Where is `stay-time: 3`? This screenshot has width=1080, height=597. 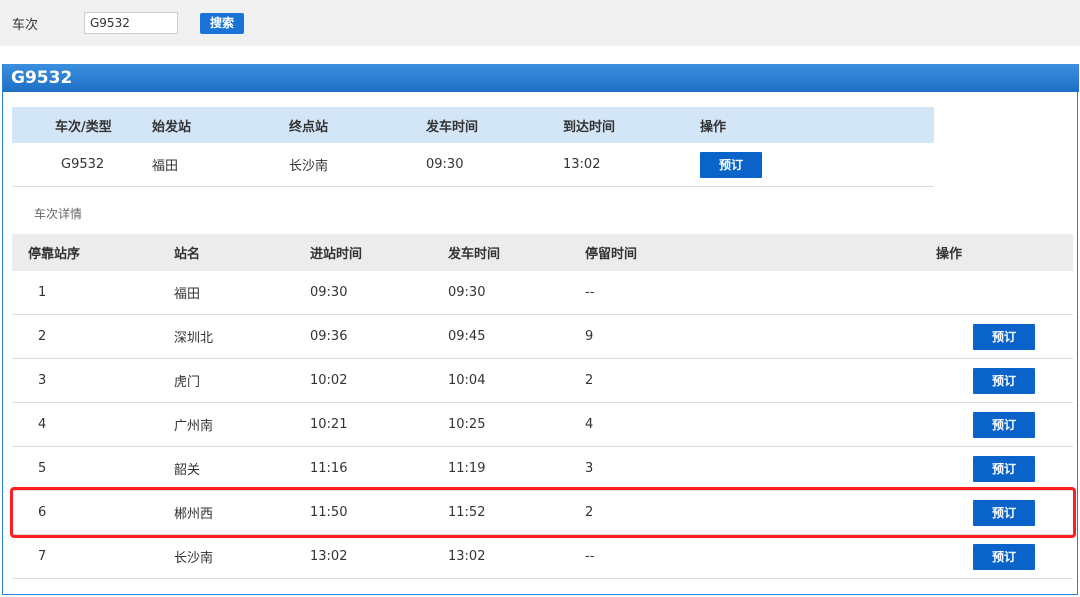
stay-time: 3 is located at coordinates (589, 468).